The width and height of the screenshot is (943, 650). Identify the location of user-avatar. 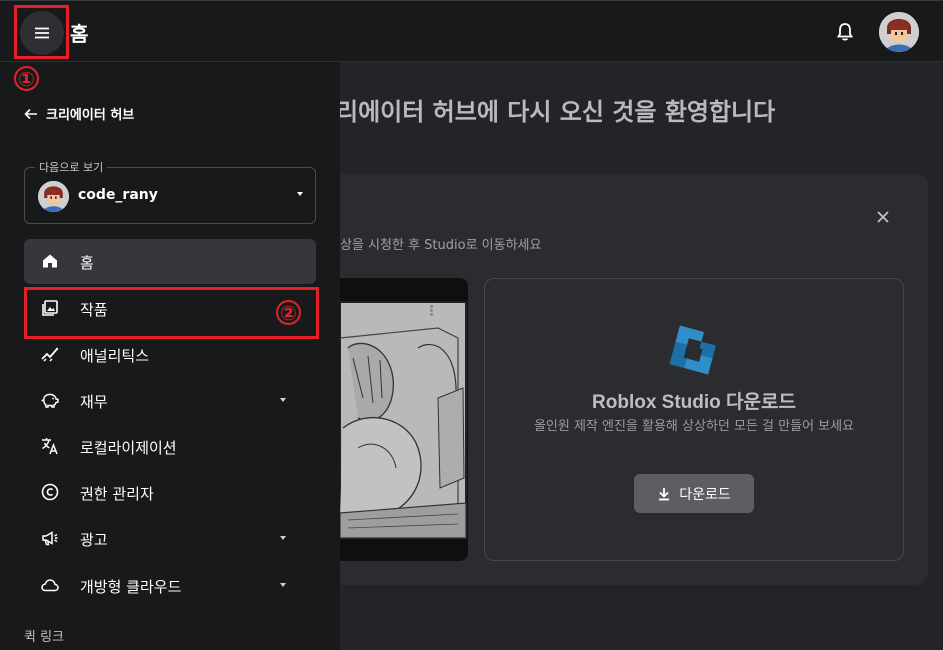
(899, 32).